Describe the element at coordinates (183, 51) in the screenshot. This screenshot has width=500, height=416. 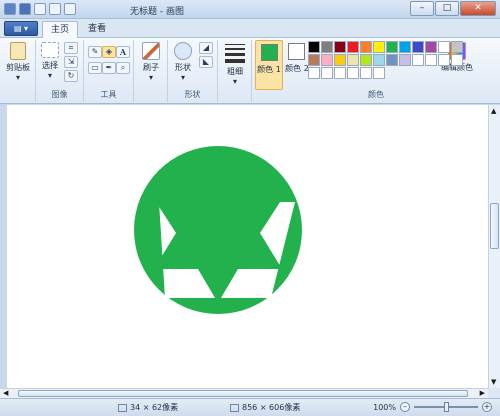
I see `shapes-icon` at that location.